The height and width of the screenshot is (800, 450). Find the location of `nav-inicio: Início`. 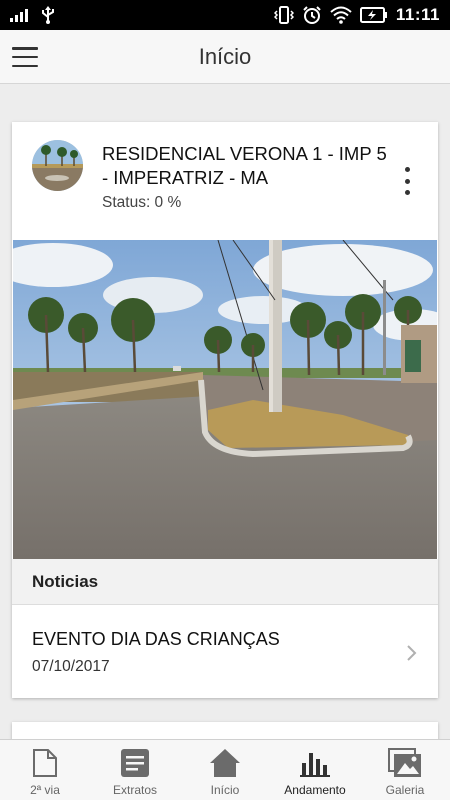

nav-inicio: Início is located at coordinates (225, 770).